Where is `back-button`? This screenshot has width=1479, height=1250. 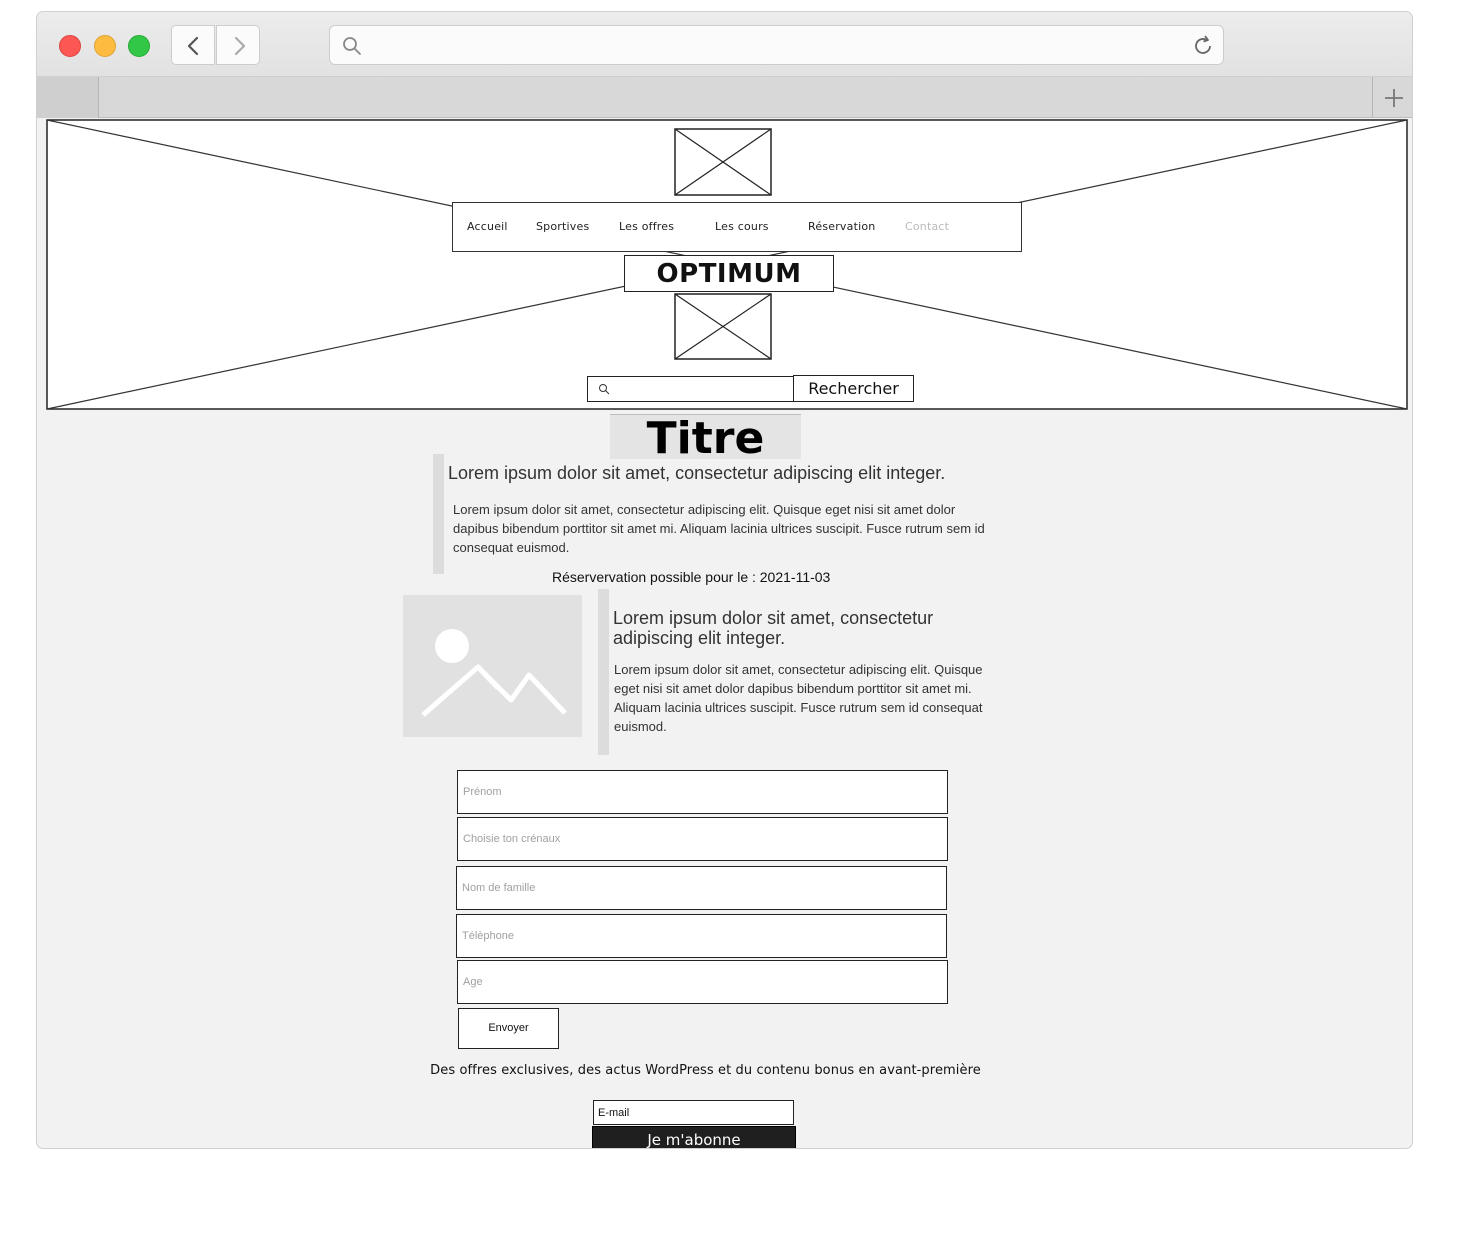
back-button is located at coordinates (193, 45).